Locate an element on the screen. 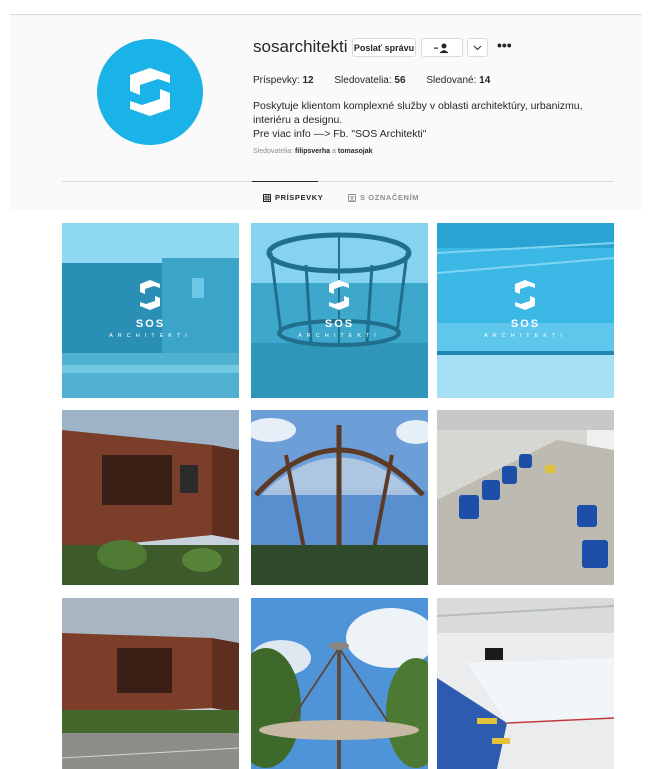 Image resolution: width=652 pixels, height=769 pixels. following-stat: Sledované: 14 is located at coordinates (458, 80).